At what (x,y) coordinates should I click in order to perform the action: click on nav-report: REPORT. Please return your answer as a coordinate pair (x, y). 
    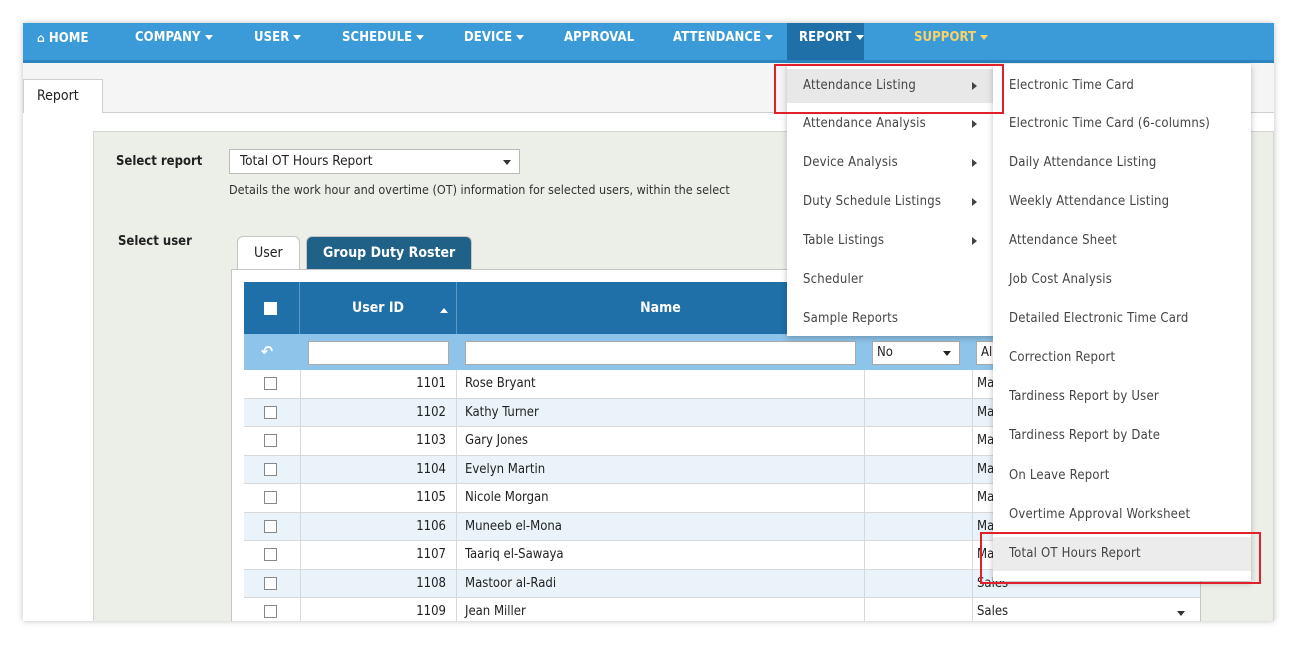
    Looking at the image, I should click on (825, 41).